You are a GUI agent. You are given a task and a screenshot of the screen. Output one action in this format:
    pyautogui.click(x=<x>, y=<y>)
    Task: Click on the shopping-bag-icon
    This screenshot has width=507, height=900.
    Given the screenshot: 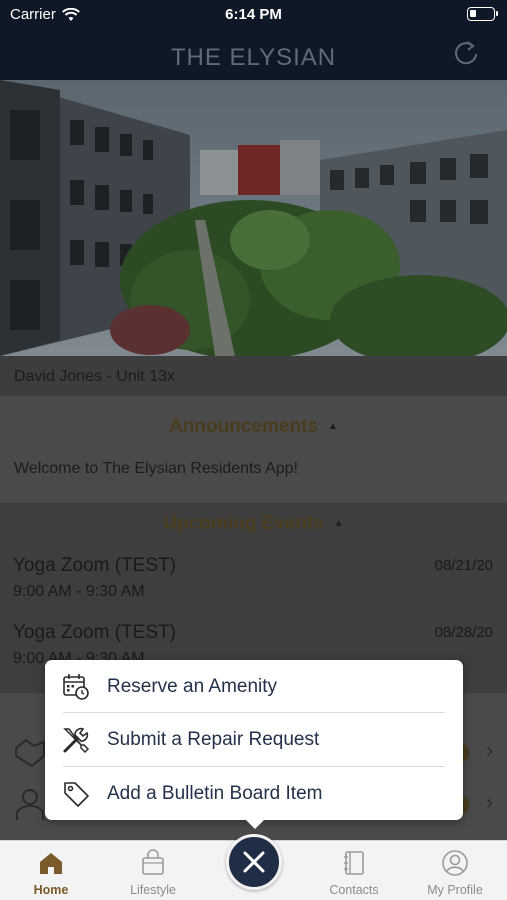 What is the action you would take?
    pyautogui.click(x=153, y=862)
    